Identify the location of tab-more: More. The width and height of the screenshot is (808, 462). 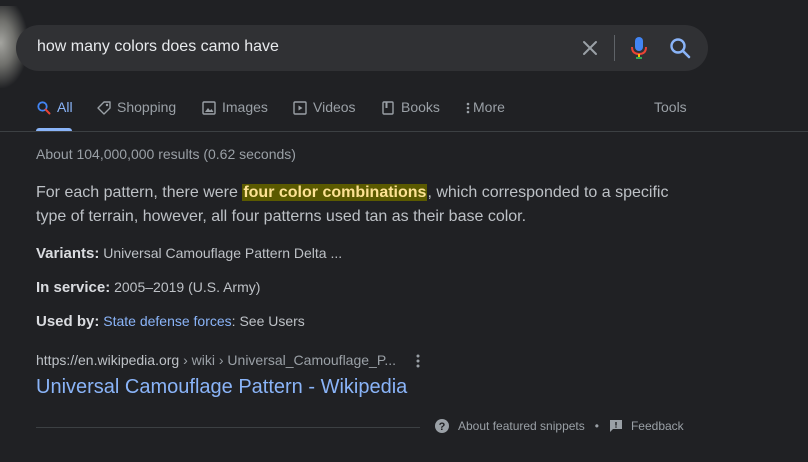
(484, 115).